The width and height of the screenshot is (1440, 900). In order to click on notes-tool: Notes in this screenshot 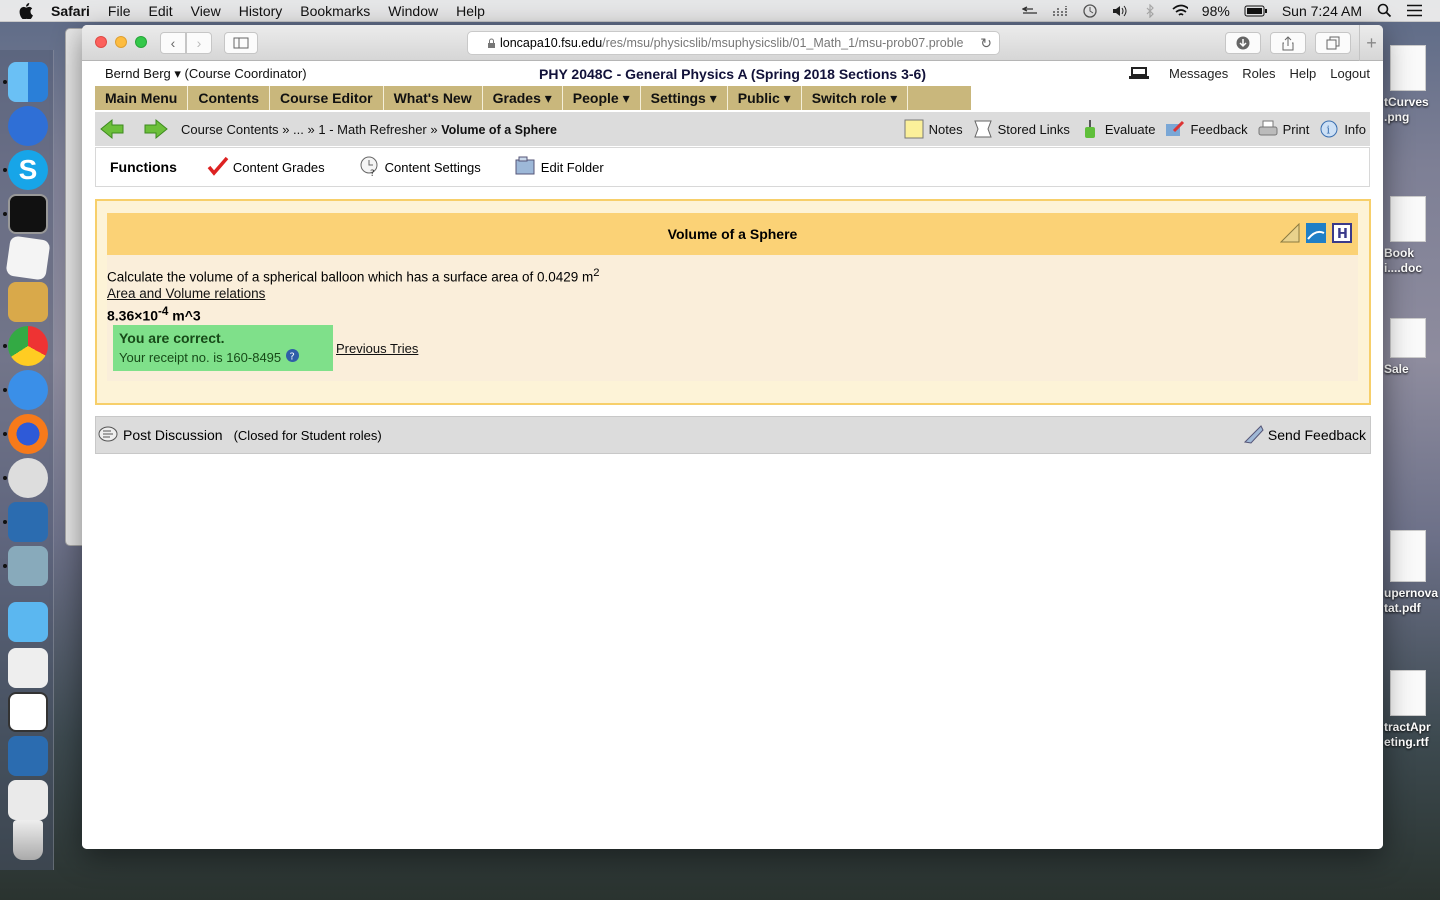, I will do `click(933, 129)`.